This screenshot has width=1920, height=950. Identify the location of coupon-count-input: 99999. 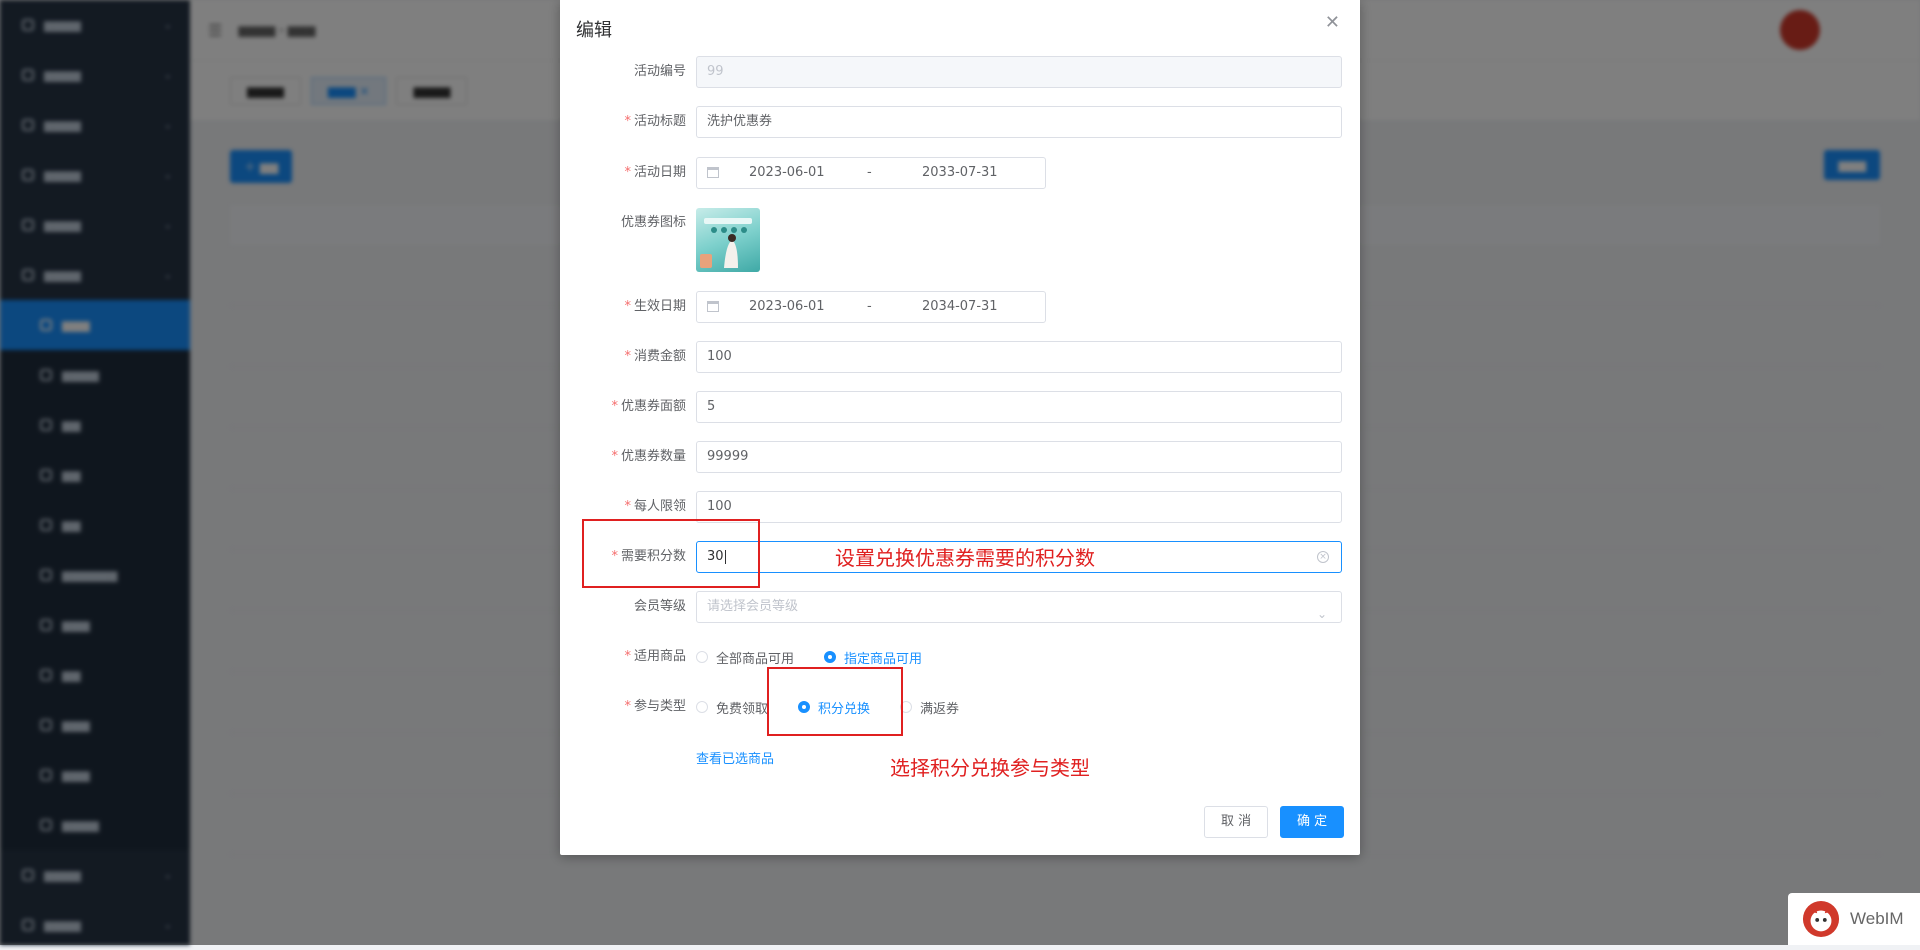
(1019, 457).